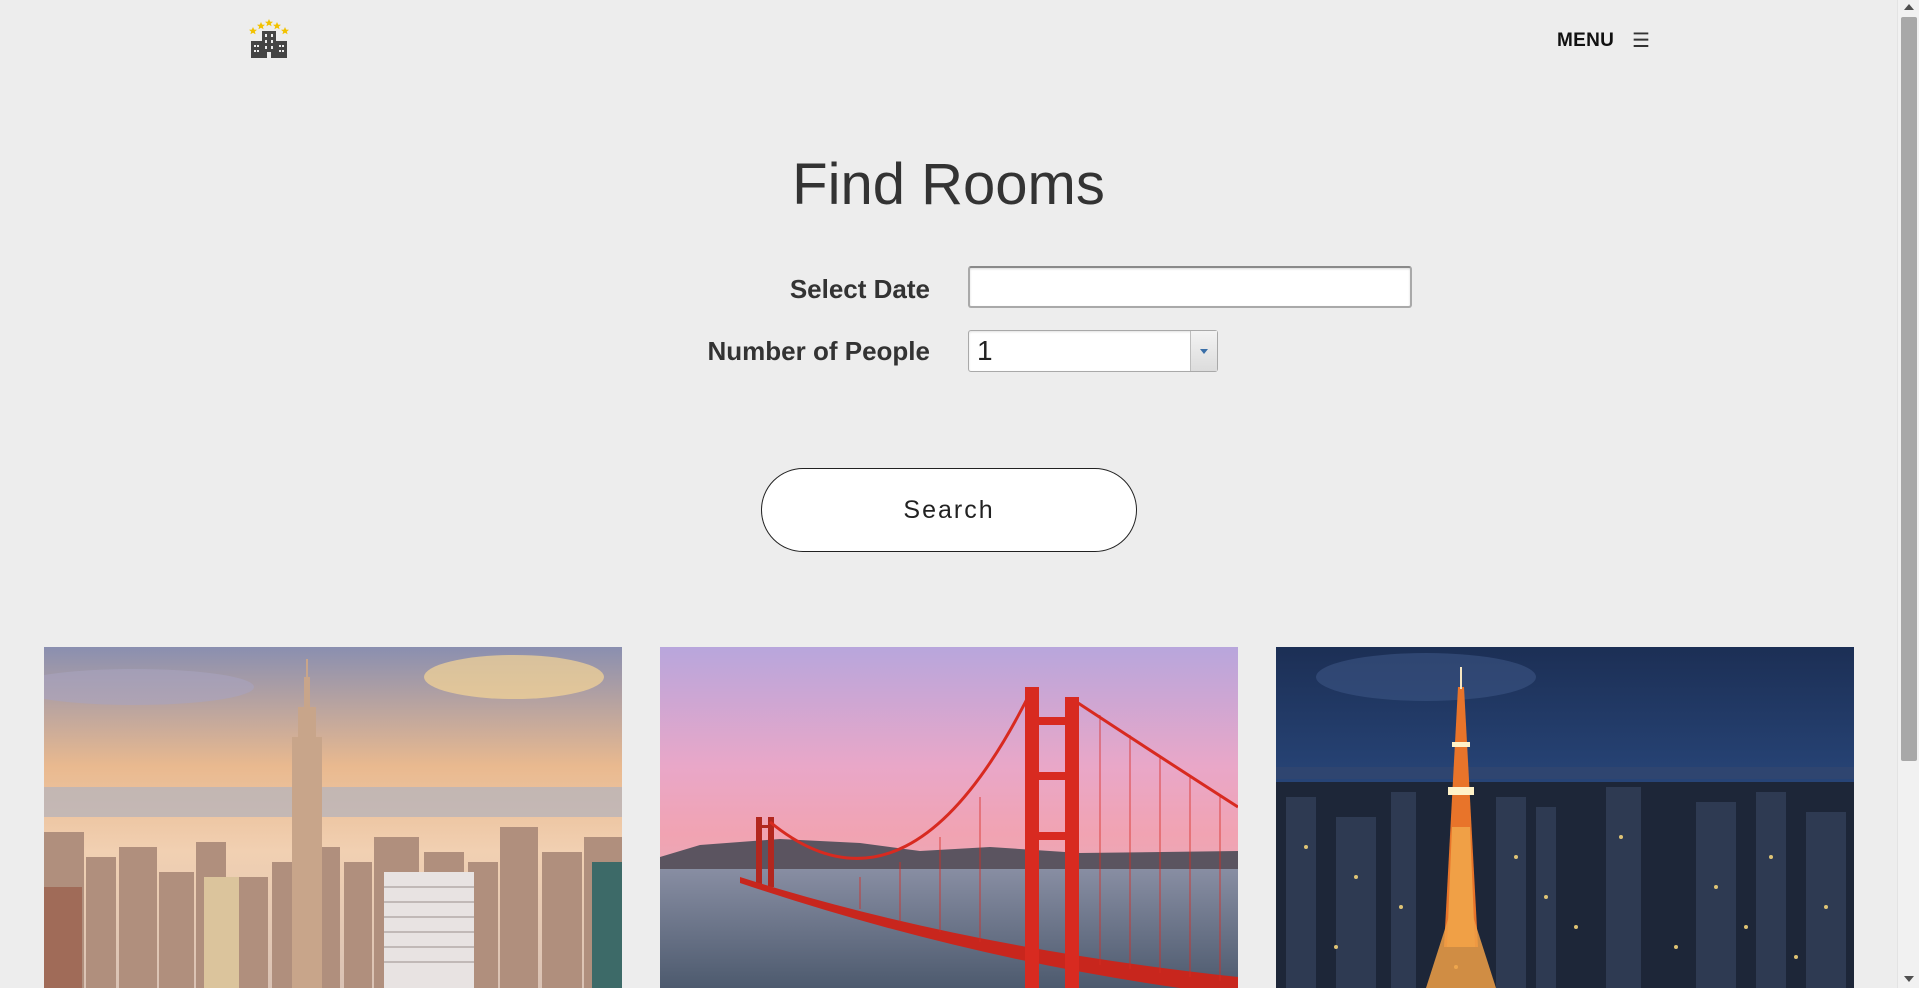 The image size is (1919, 988). I want to click on search-button: Search, so click(949, 510).